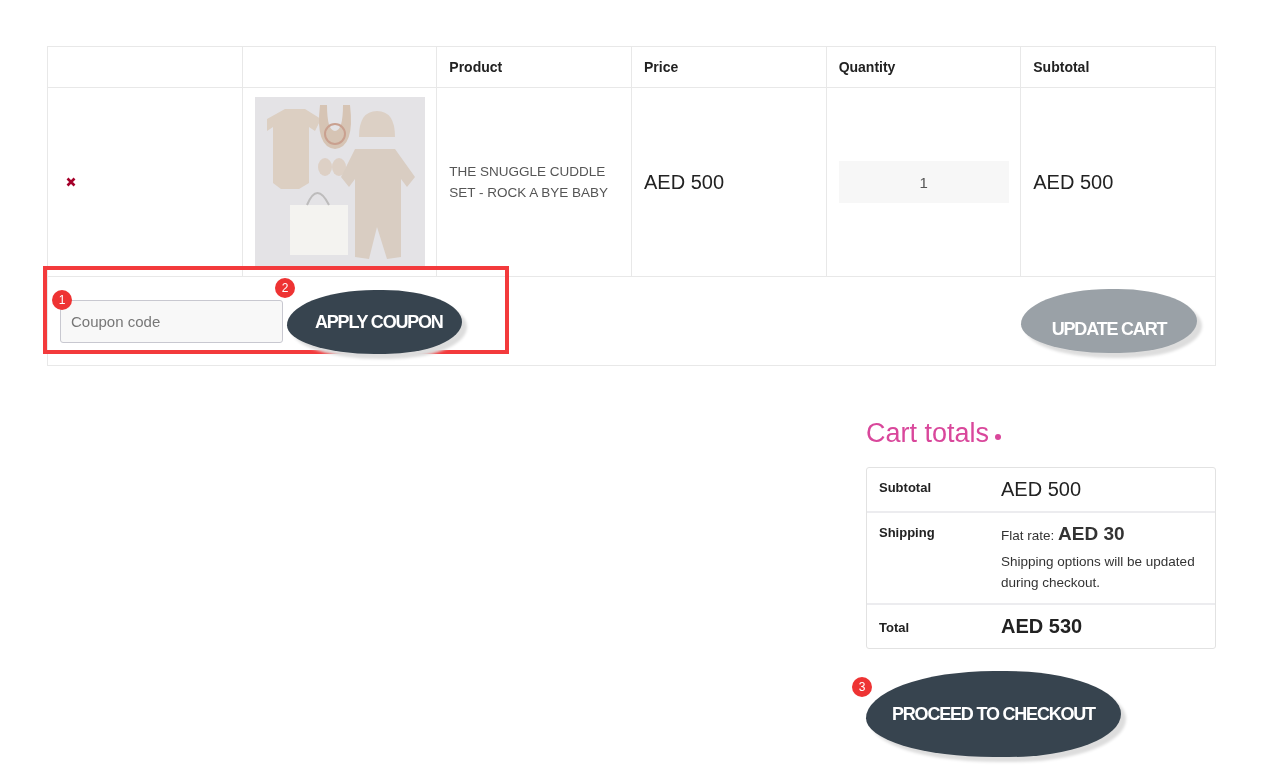 The height and width of the screenshot is (781, 1261). What do you see at coordinates (1098, 572) in the screenshot?
I see `shipping-note: Shipping options will be updated during checkout.` at bounding box center [1098, 572].